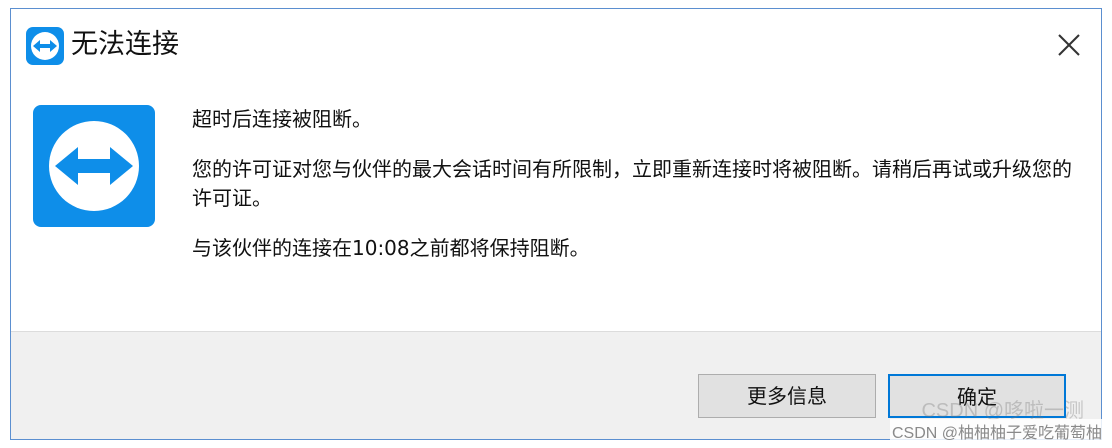 The image size is (1112, 448). I want to click on window-title: 无法连接, so click(125, 44).